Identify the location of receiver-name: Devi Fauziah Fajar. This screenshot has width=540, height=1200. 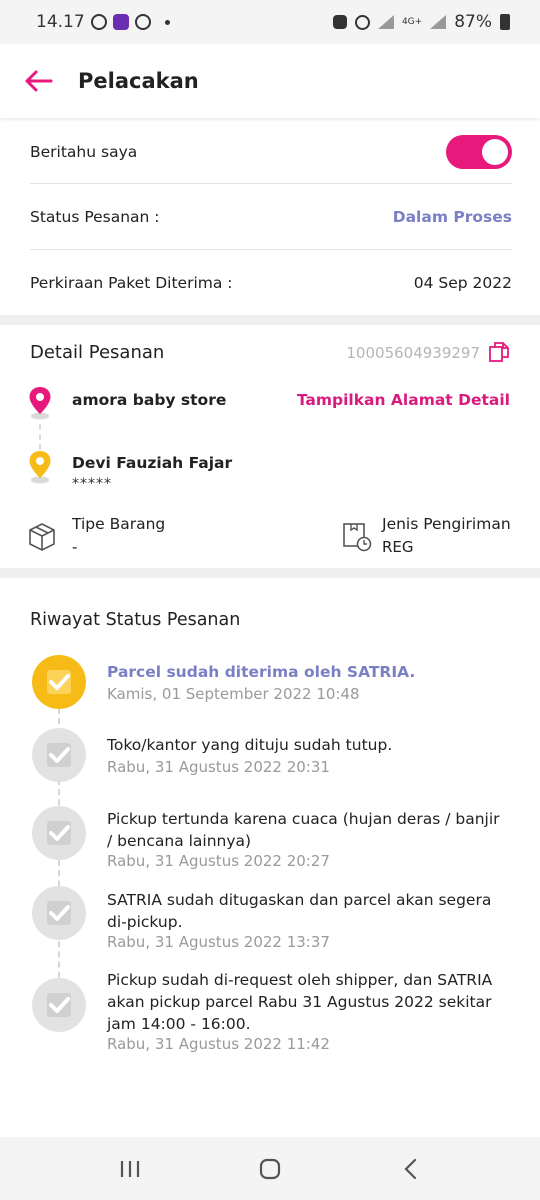
(152, 463).